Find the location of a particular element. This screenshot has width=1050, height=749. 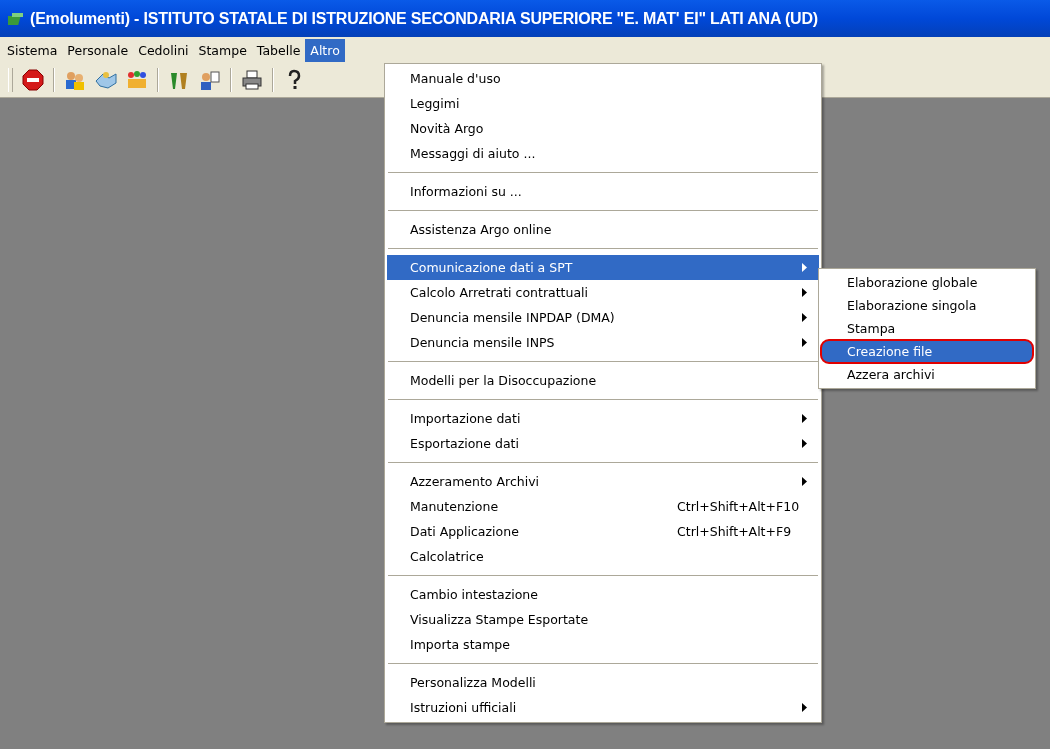

menu-bar-item: Tabelle is located at coordinates (278, 50).